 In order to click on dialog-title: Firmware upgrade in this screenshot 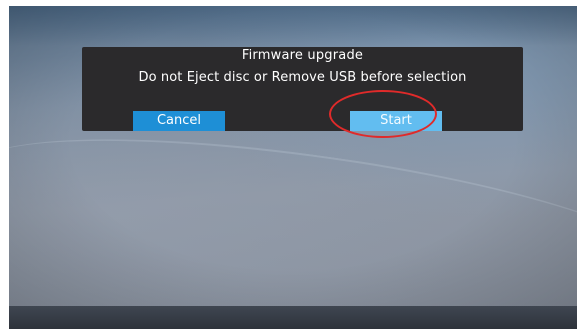, I will do `click(302, 55)`.